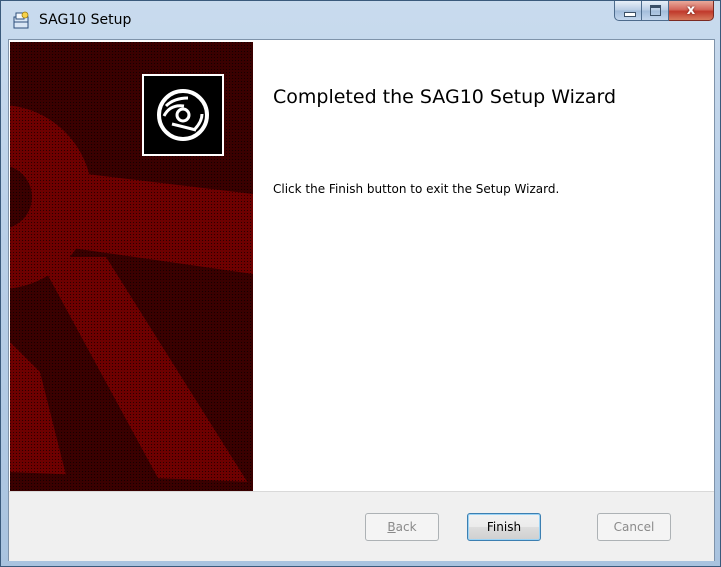 The height and width of the screenshot is (567, 721). Describe the element at coordinates (361, 526) in the screenshot. I see `button-bar: Back Finish Cancel` at that location.